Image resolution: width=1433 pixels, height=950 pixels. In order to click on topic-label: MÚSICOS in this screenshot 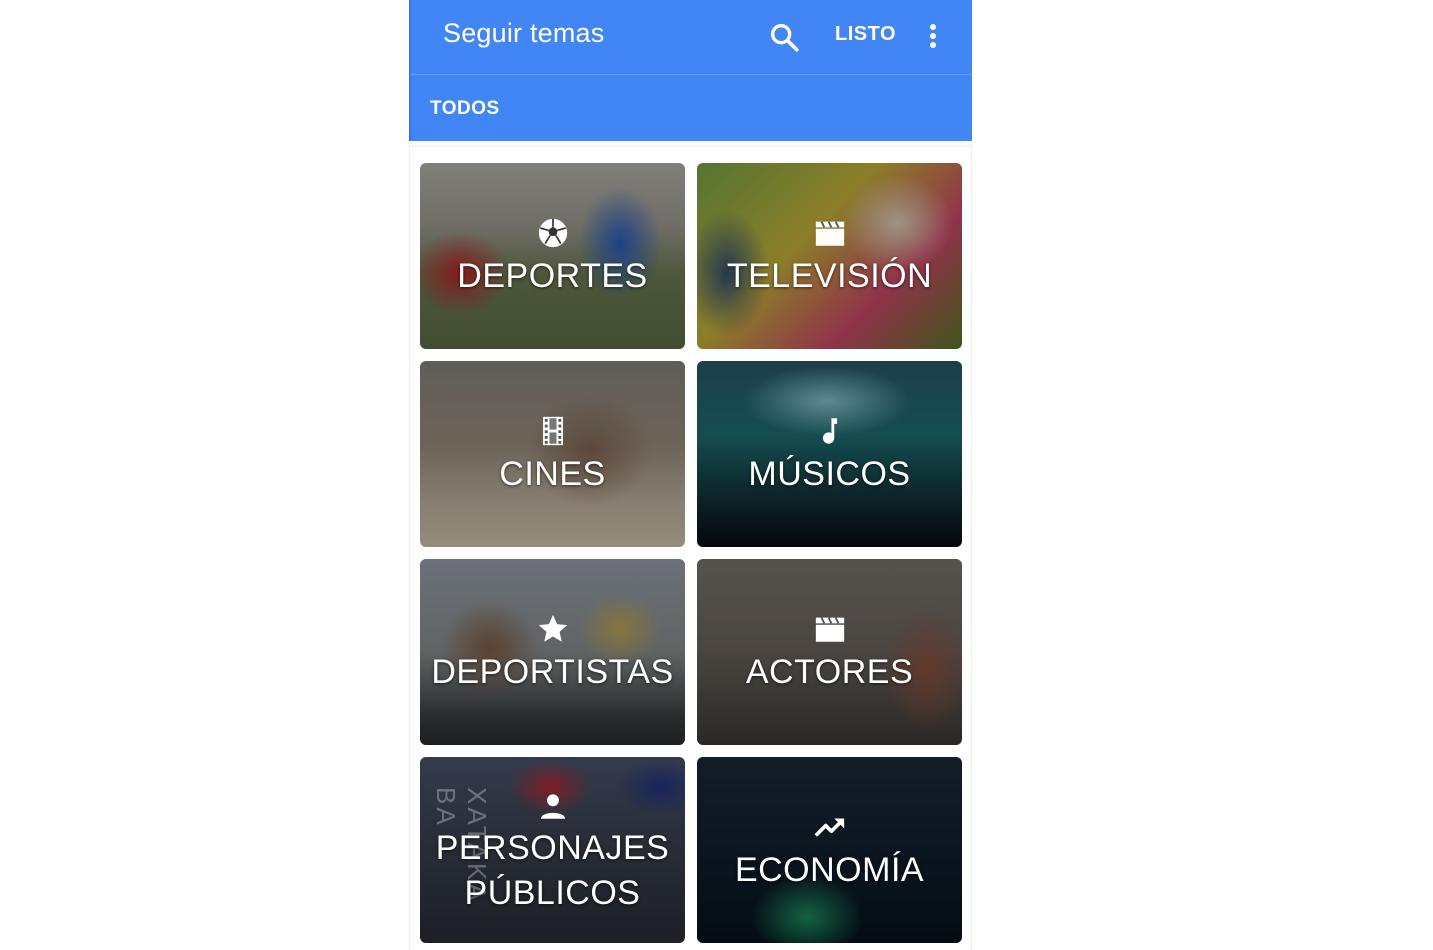, I will do `click(829, 474)`.